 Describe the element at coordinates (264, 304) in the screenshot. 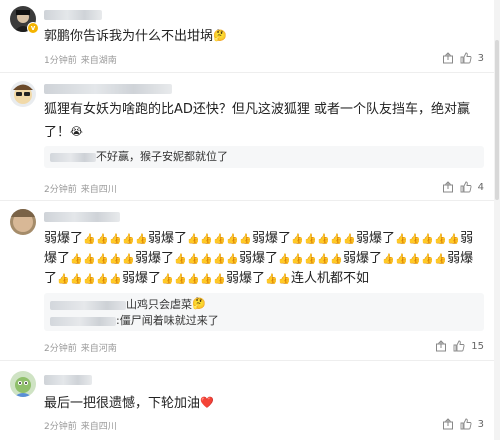

I see `reply-line-1: 山鸡只会虐菜🤔` at that location.